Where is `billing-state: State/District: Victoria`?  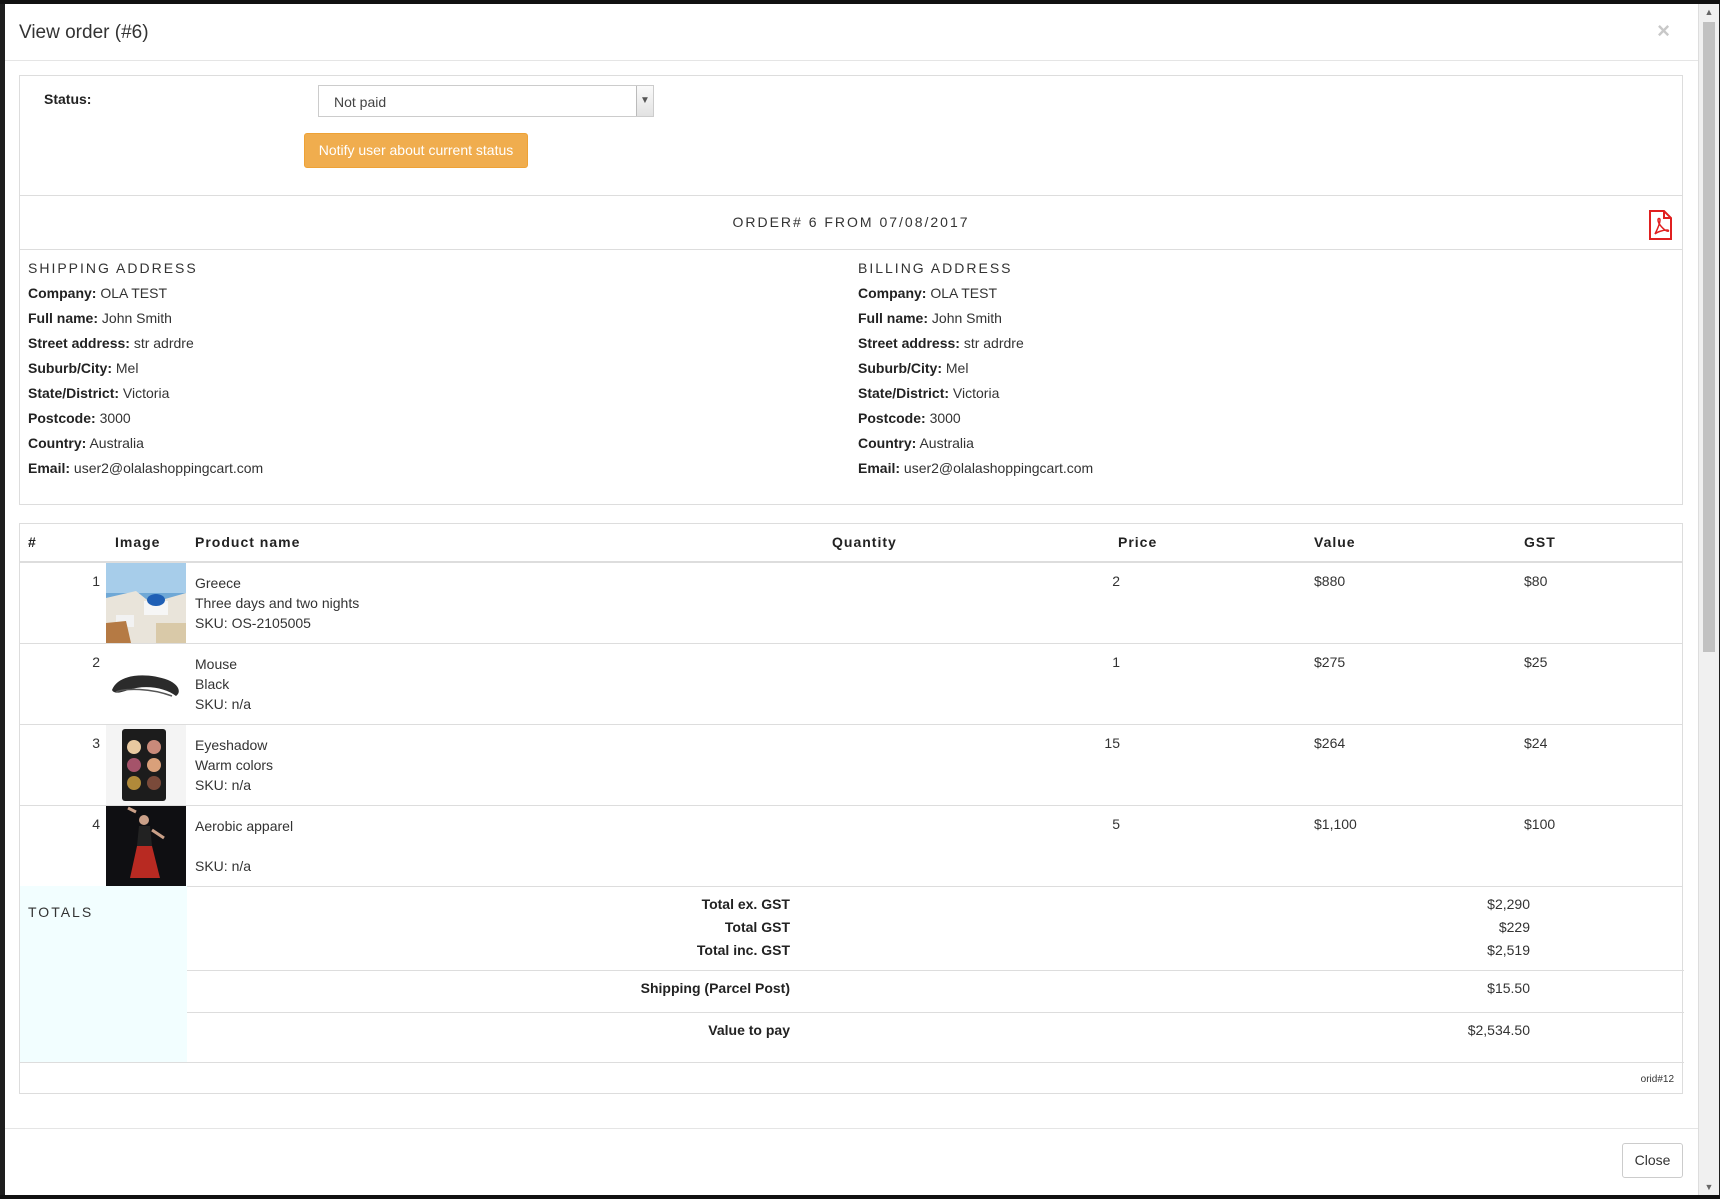 billing-state: State/District: Victoria is located at coordinates (1238, 393).